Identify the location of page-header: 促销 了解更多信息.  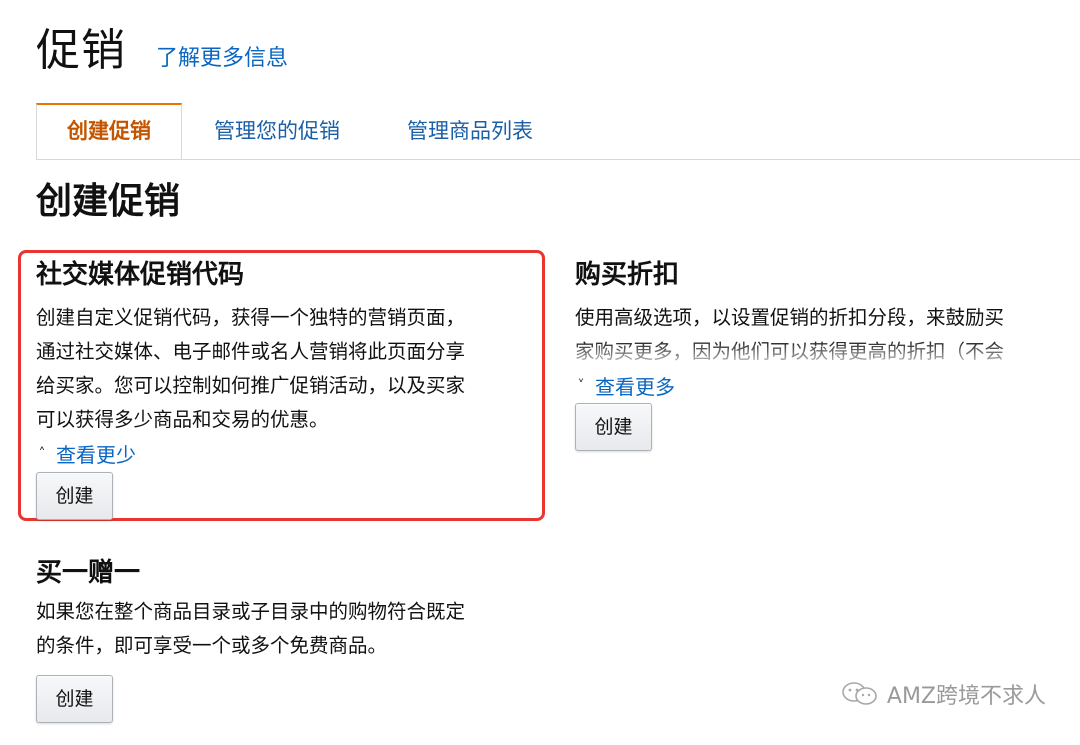
(162, 46).